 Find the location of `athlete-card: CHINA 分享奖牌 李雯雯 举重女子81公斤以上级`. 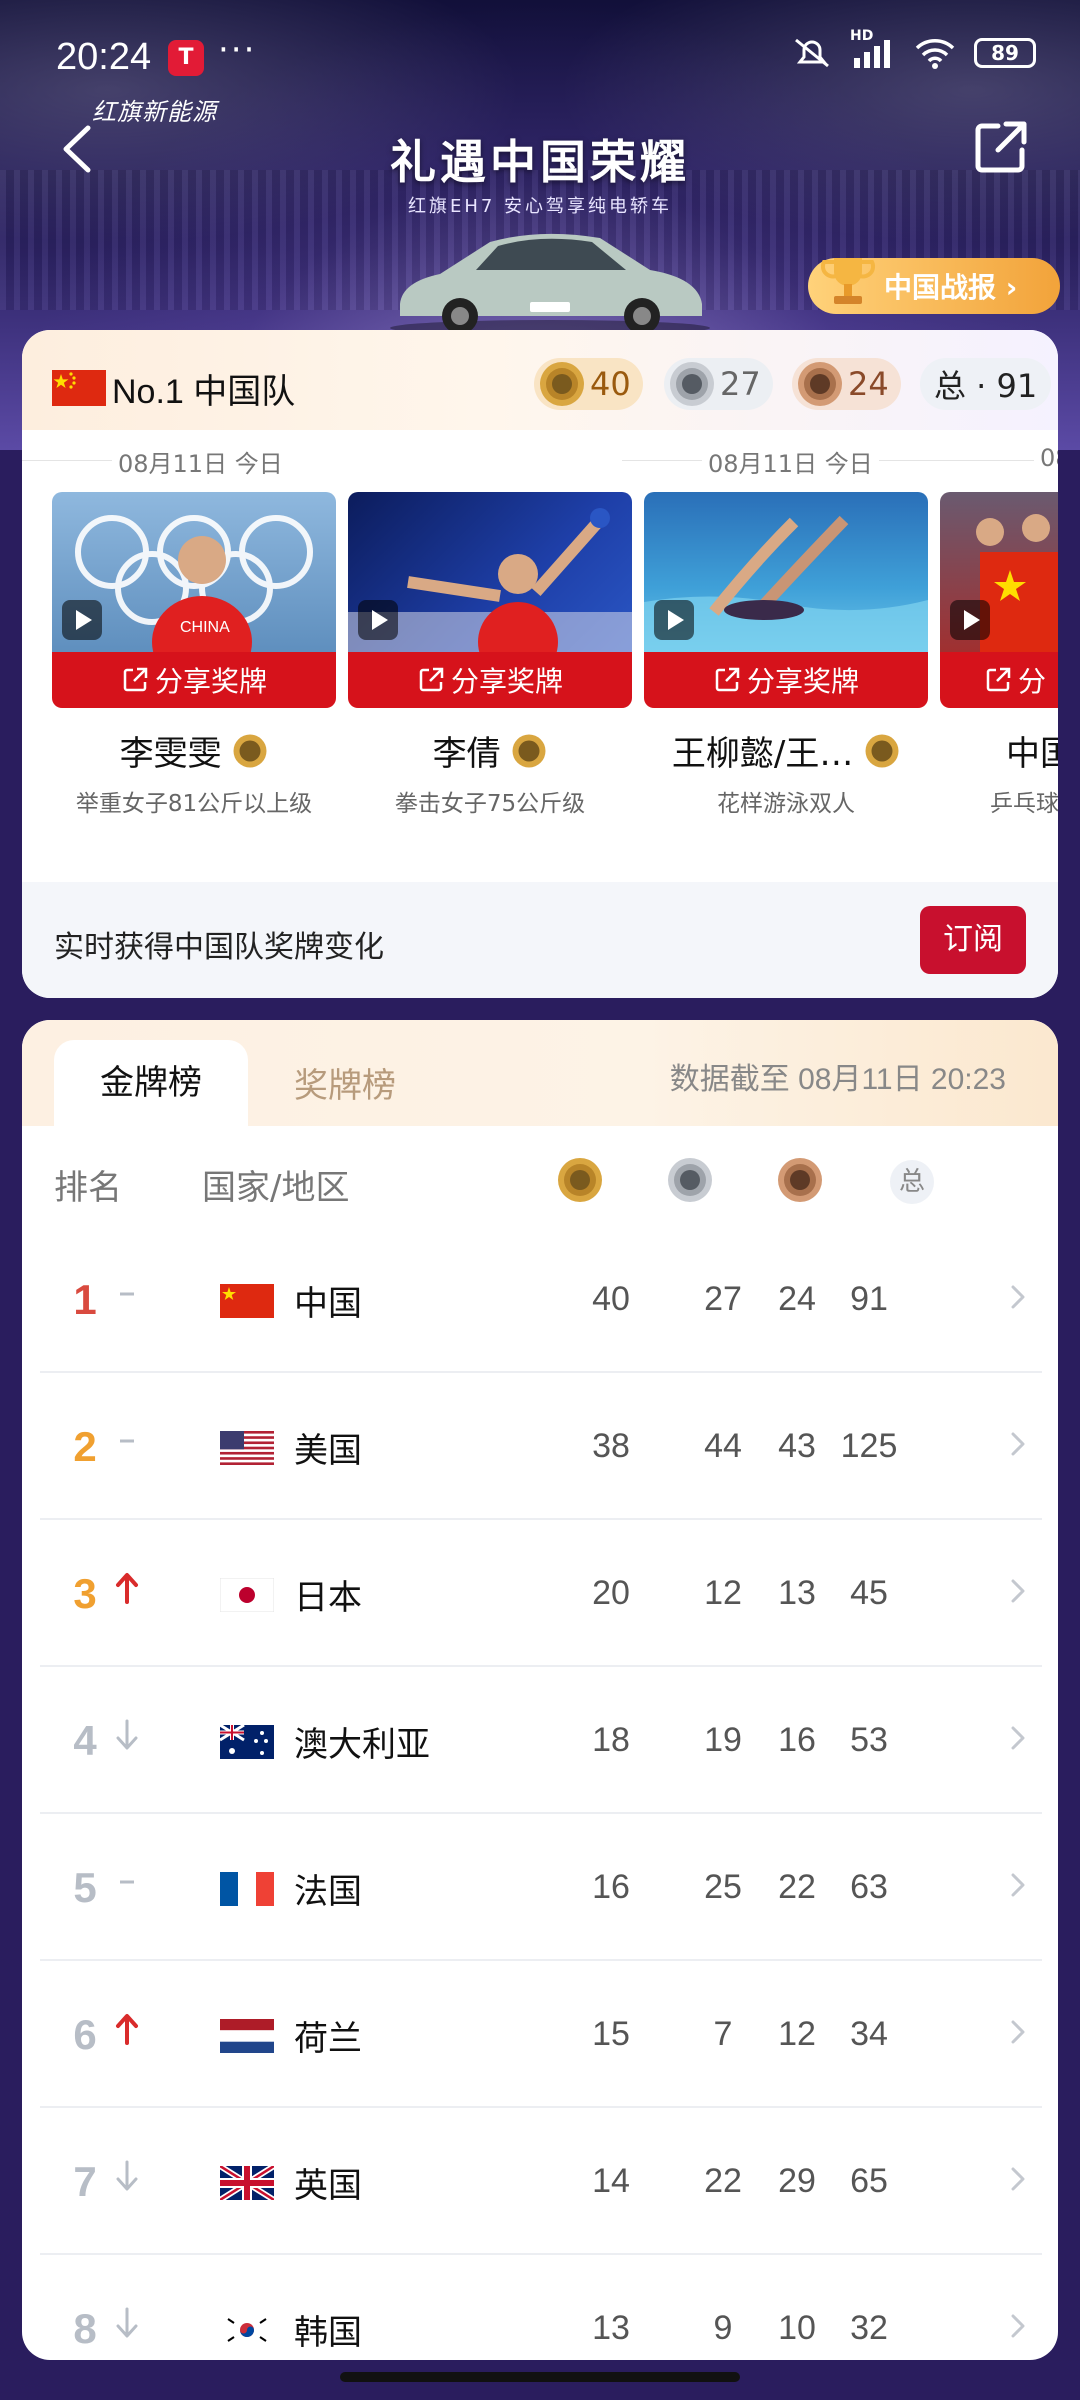

athlete-card: CHINA 分享奖牌 李雯雯 举重女子81公斤以上级 is located at coordinates (194, 657).